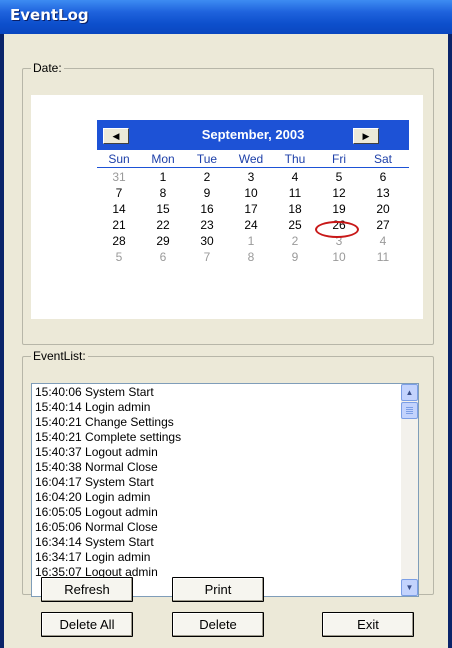  I want to click on weekday-label: Wed, so click(251, 159).